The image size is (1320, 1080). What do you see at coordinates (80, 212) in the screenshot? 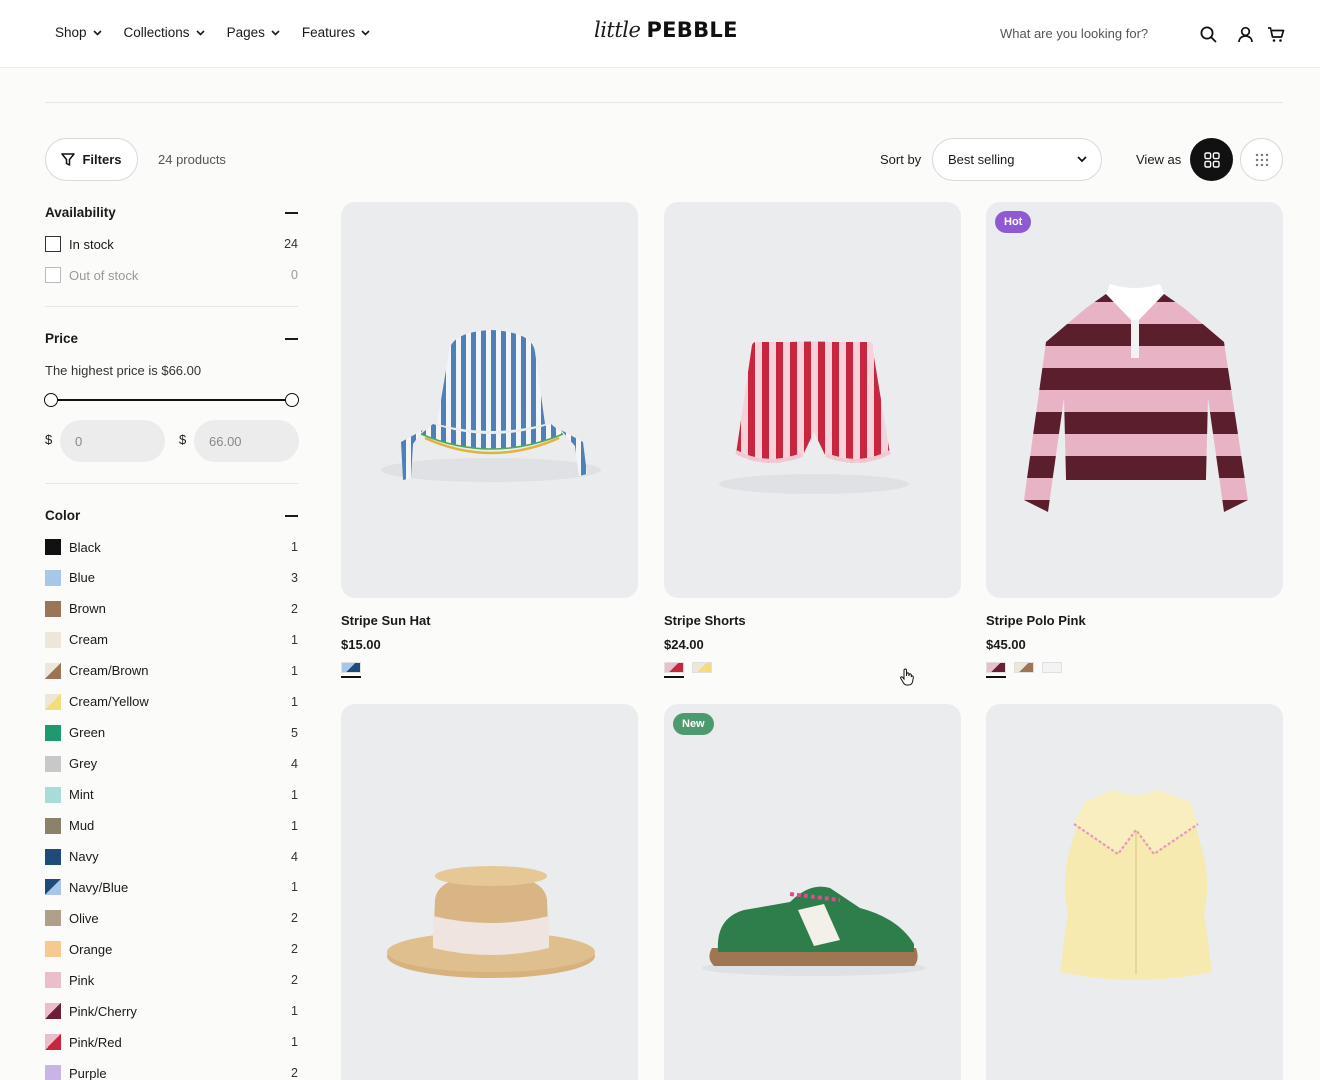
I see `availability-title: Availability` at bounding box center [80, 212].